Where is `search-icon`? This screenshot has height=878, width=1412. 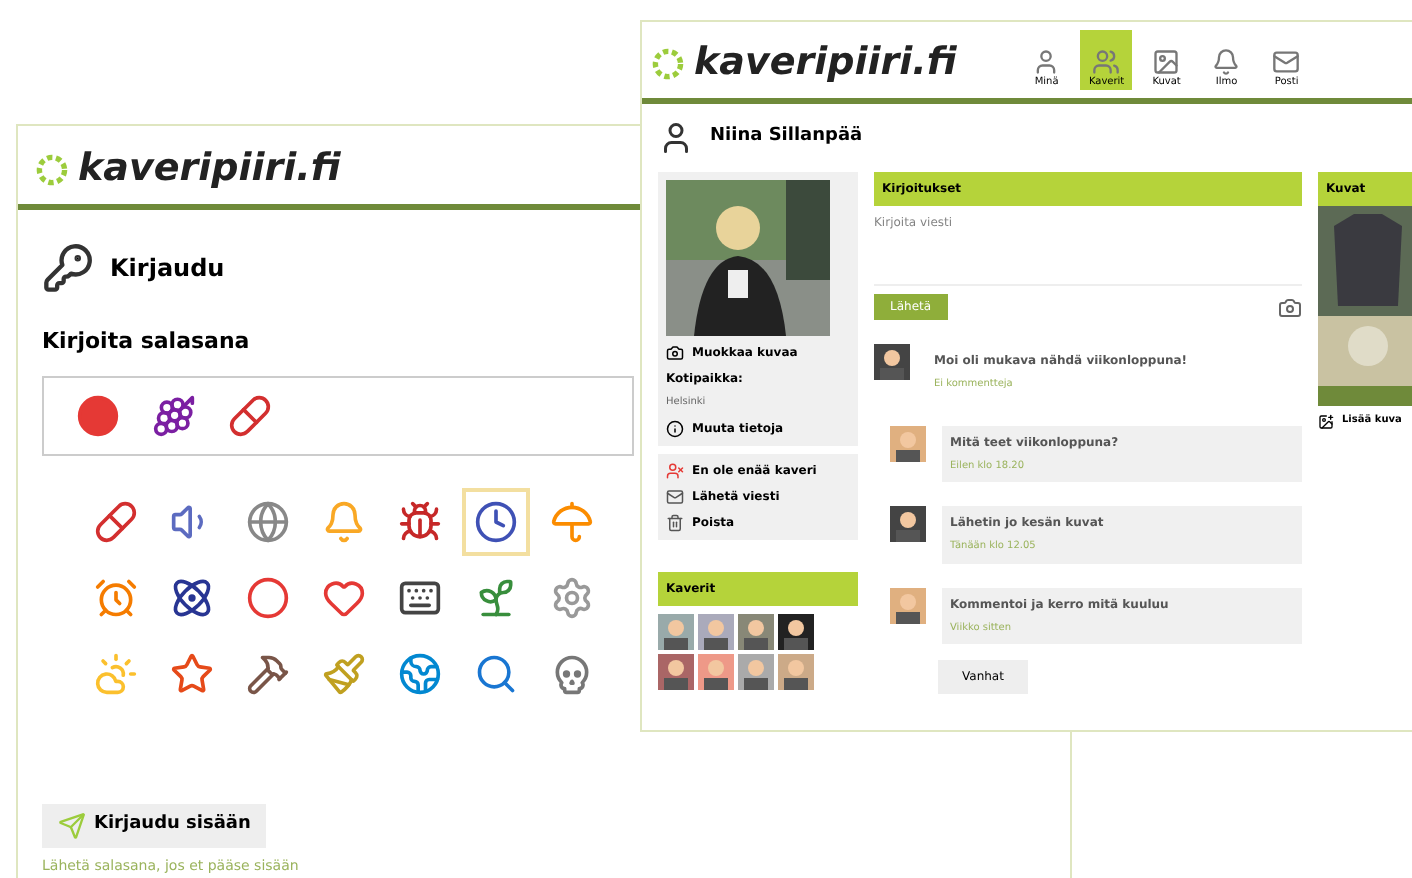
search-icon is located at coordinates (496, 673).